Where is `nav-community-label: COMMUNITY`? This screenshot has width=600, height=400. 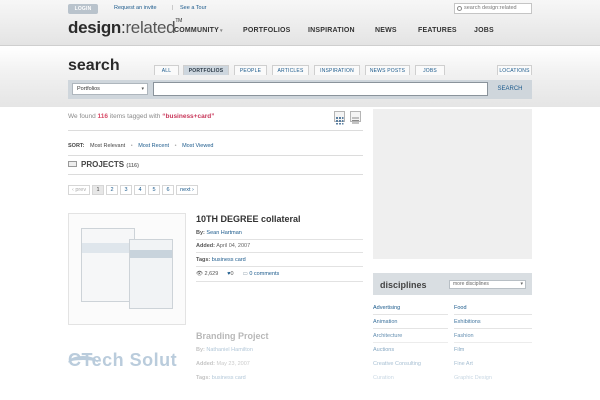
nav-community-label: COMMUNITY is located at coordinates (196, 30).